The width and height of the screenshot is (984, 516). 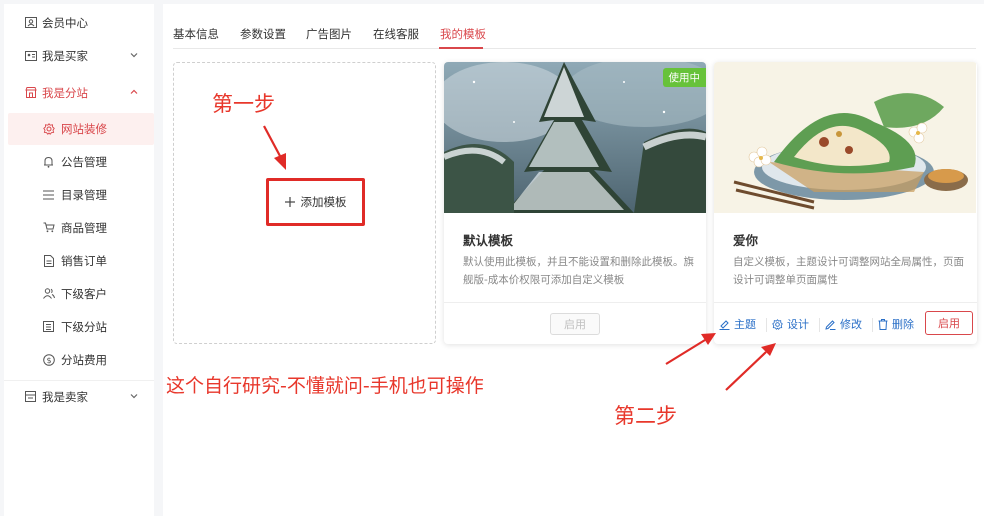 I want to click on sidebar-item-announcements: 公告管理, so click(x=79, y=162).